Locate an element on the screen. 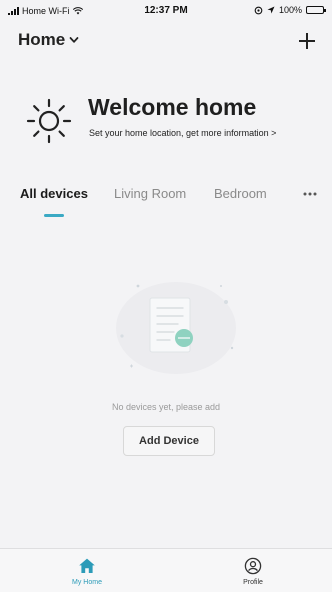  nav-my-home: My Home is located at coordinates (87, 574).